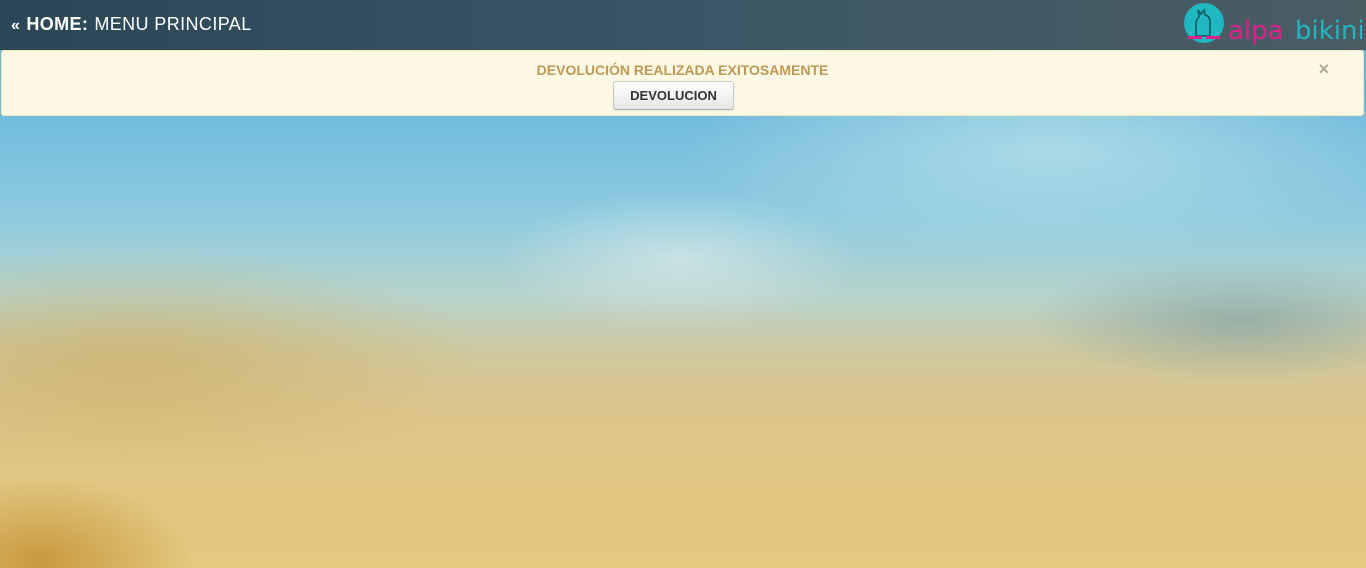 Image resolution: width=1366 pixels, height=568 pixels. Describe the element at coordinates (1323, 69) in the screenshot. I see `close-icon: ×` at that location.